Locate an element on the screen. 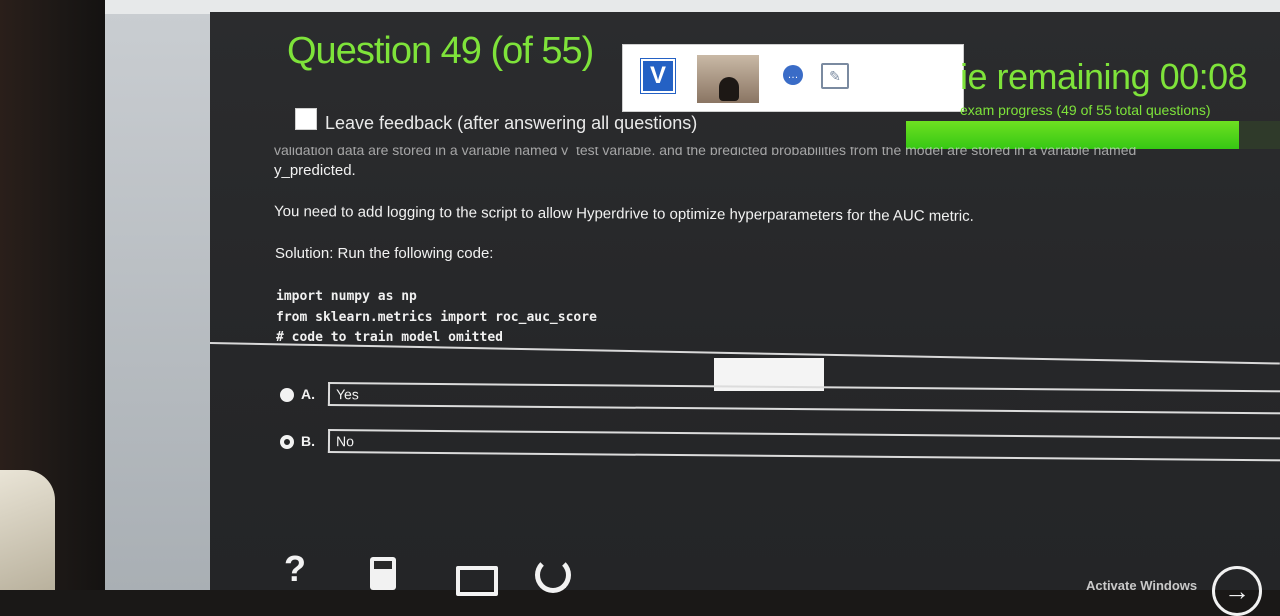  feedback-checkbox is located at coordinates (306, 119).